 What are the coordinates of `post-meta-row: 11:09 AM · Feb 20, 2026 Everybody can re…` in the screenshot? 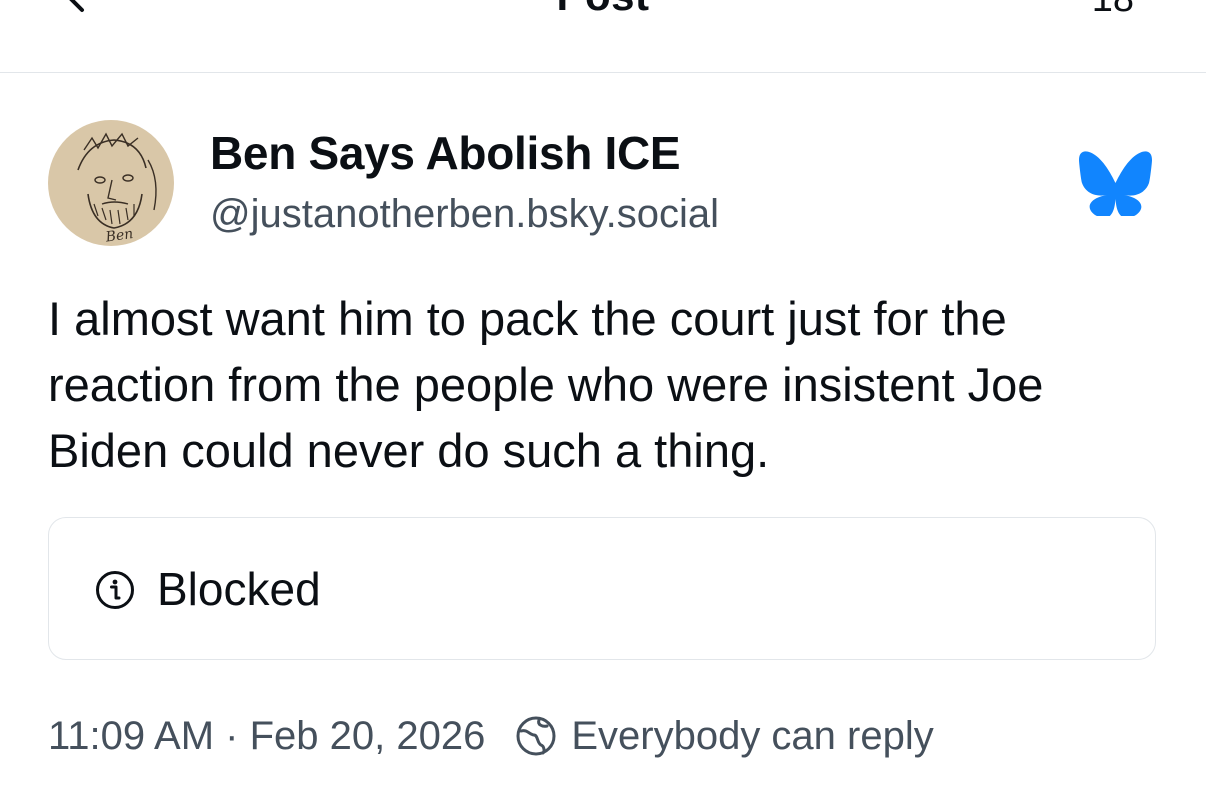 It's located at (491, 736).